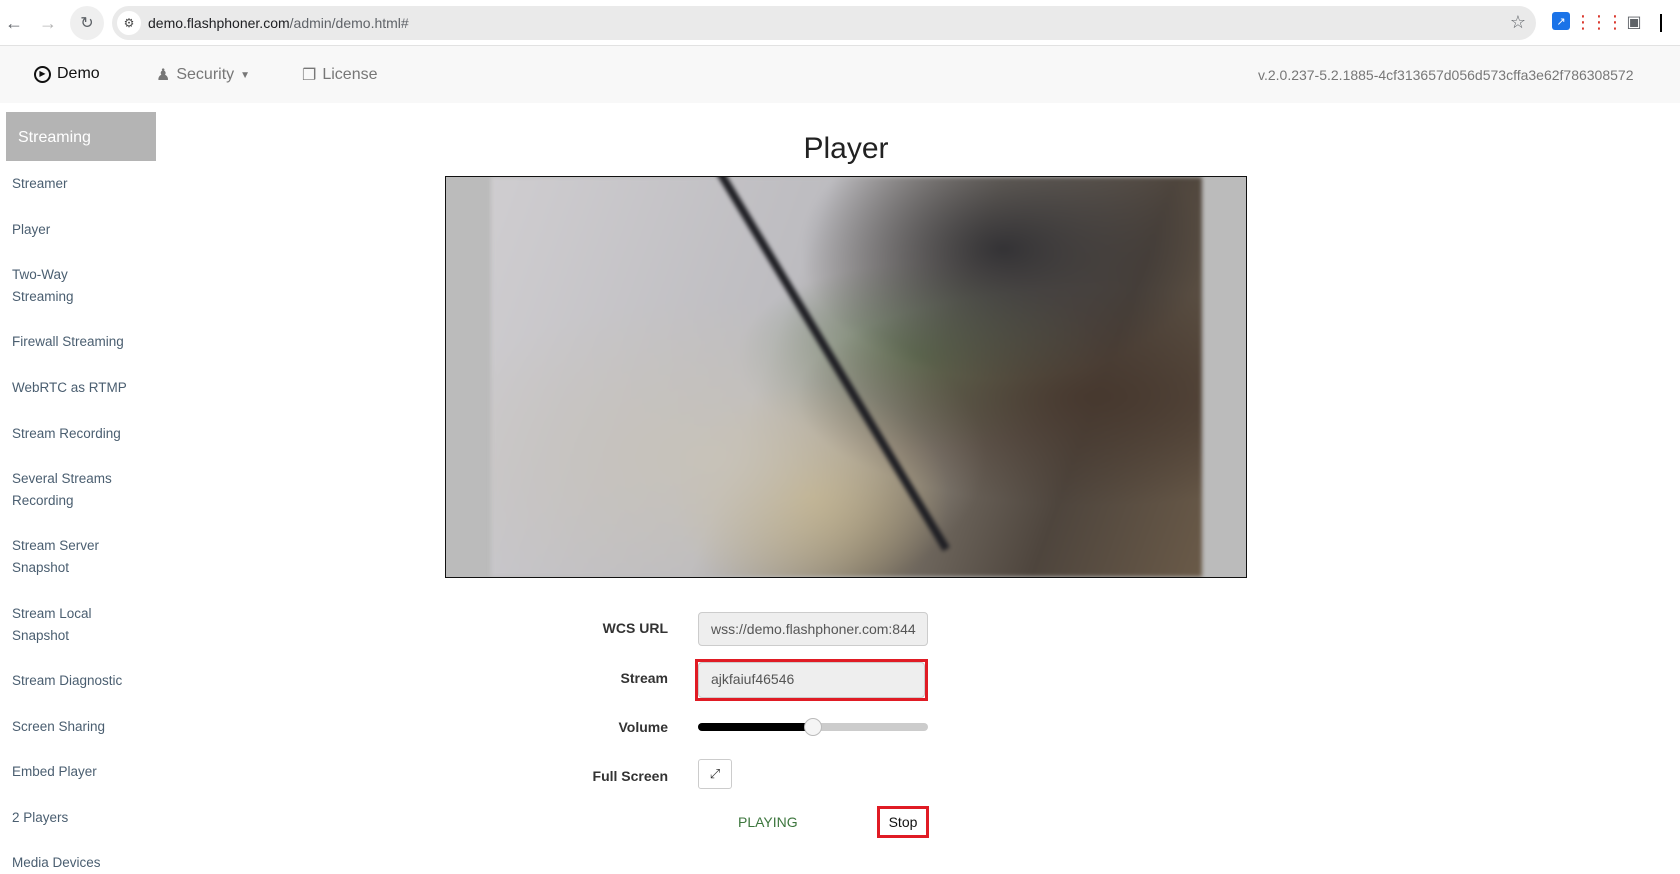 This screenshot has width=1680, height=874. What do you see at coordinates (82, 184) in the screenshot?
I see `sidebar-item-streamer: Streamer` at bounding box center [82, 184].